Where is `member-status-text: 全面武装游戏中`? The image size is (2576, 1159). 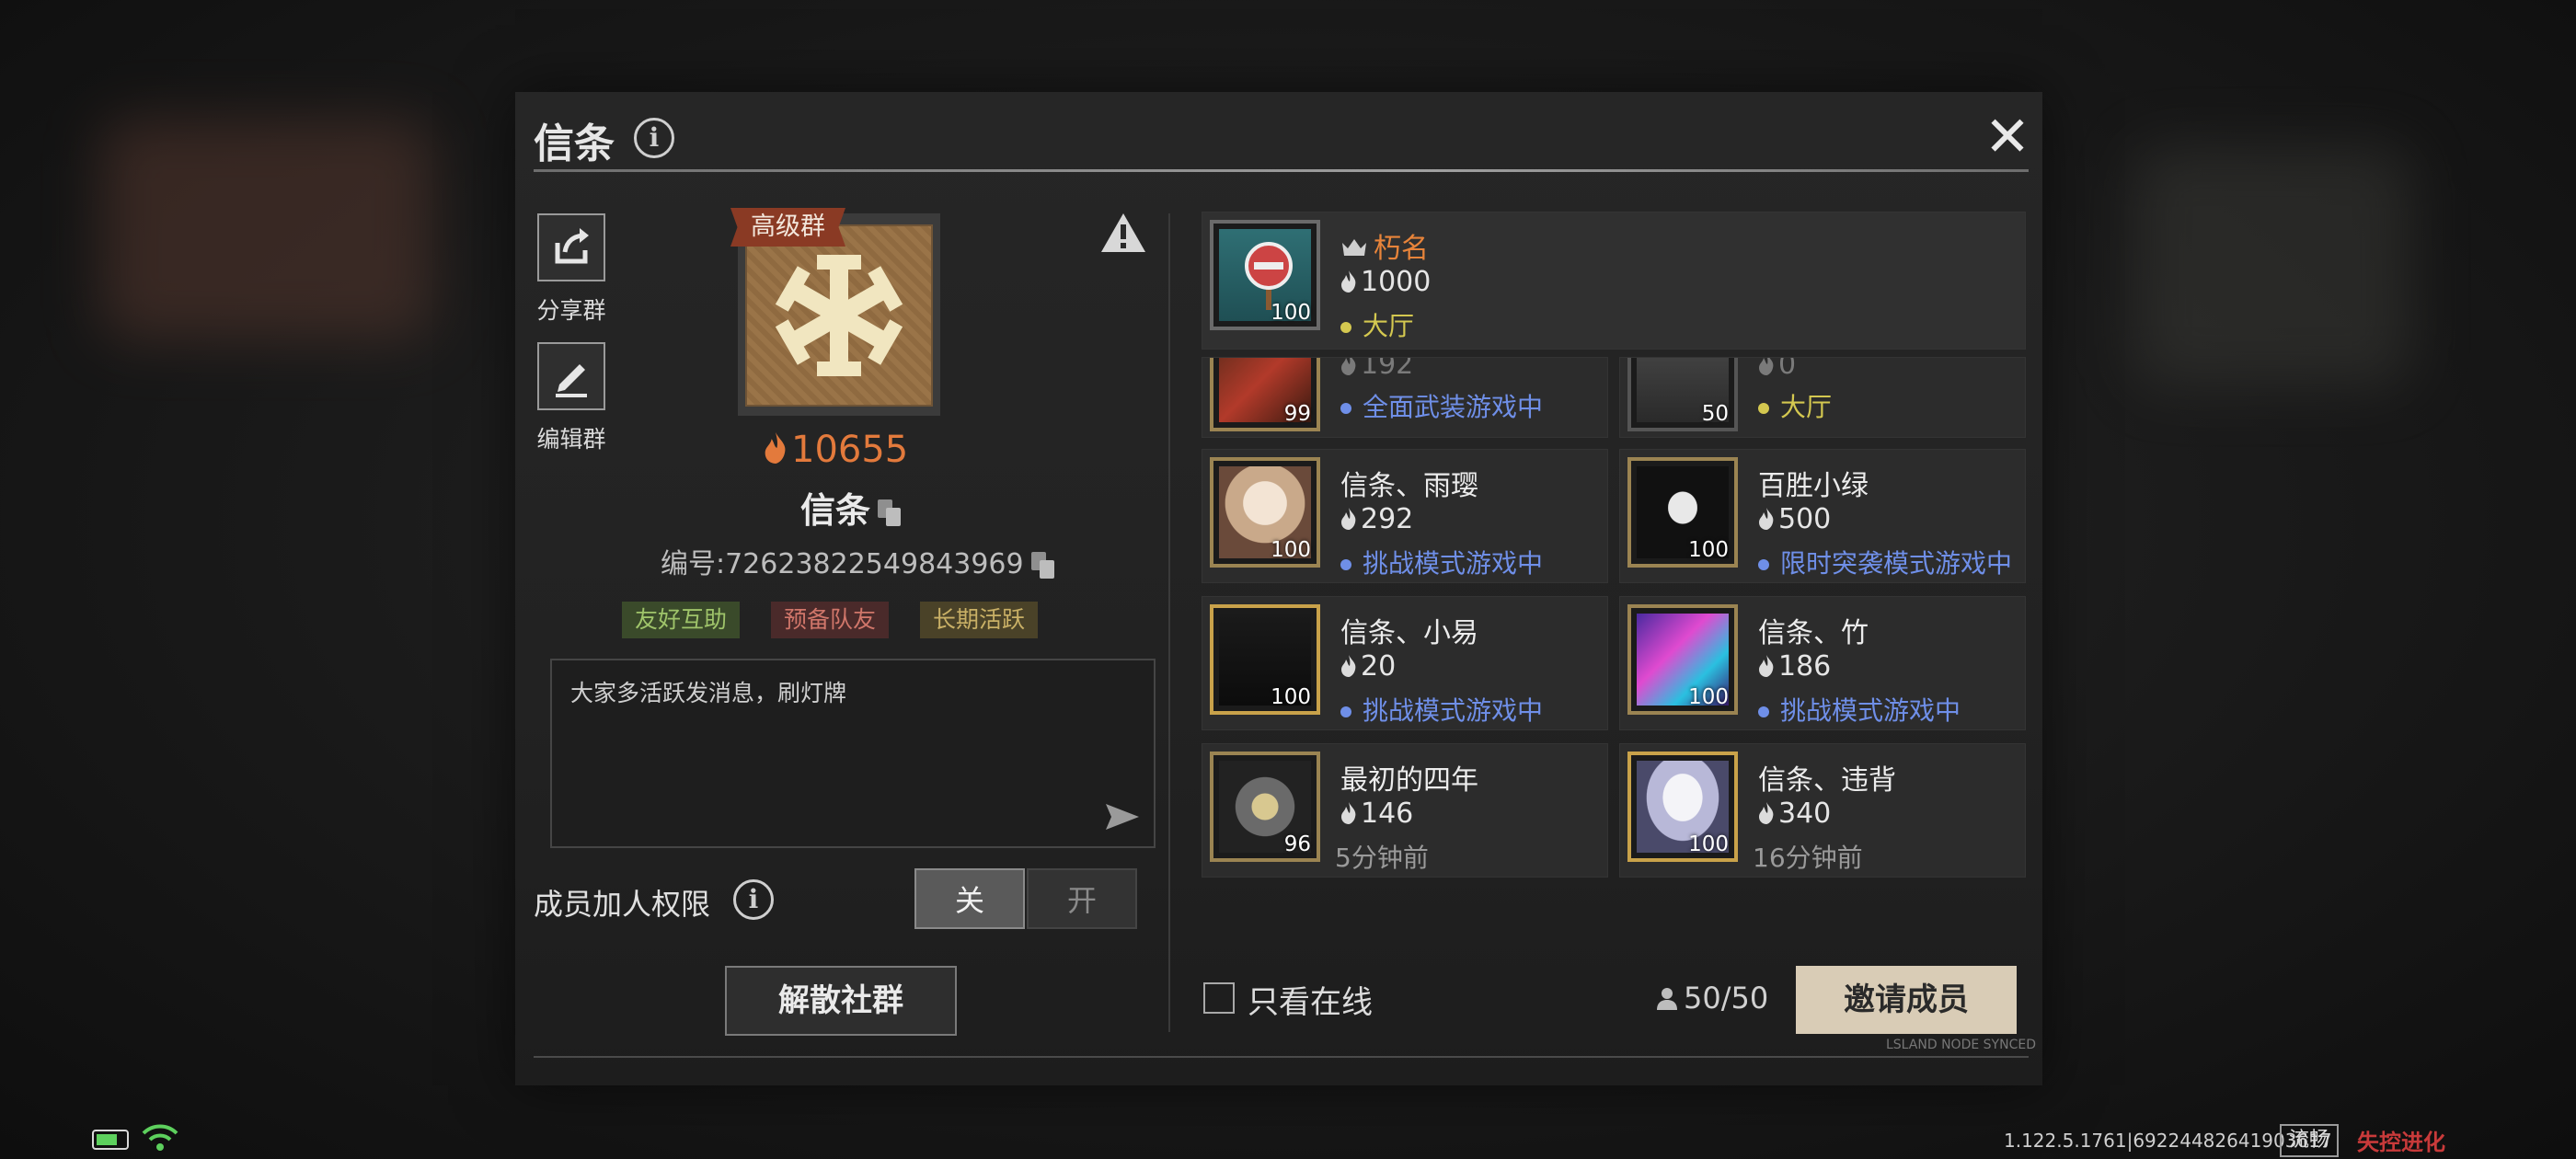 member-status-text: 全面武装游戏中 is located at coordinates (1453, 407).